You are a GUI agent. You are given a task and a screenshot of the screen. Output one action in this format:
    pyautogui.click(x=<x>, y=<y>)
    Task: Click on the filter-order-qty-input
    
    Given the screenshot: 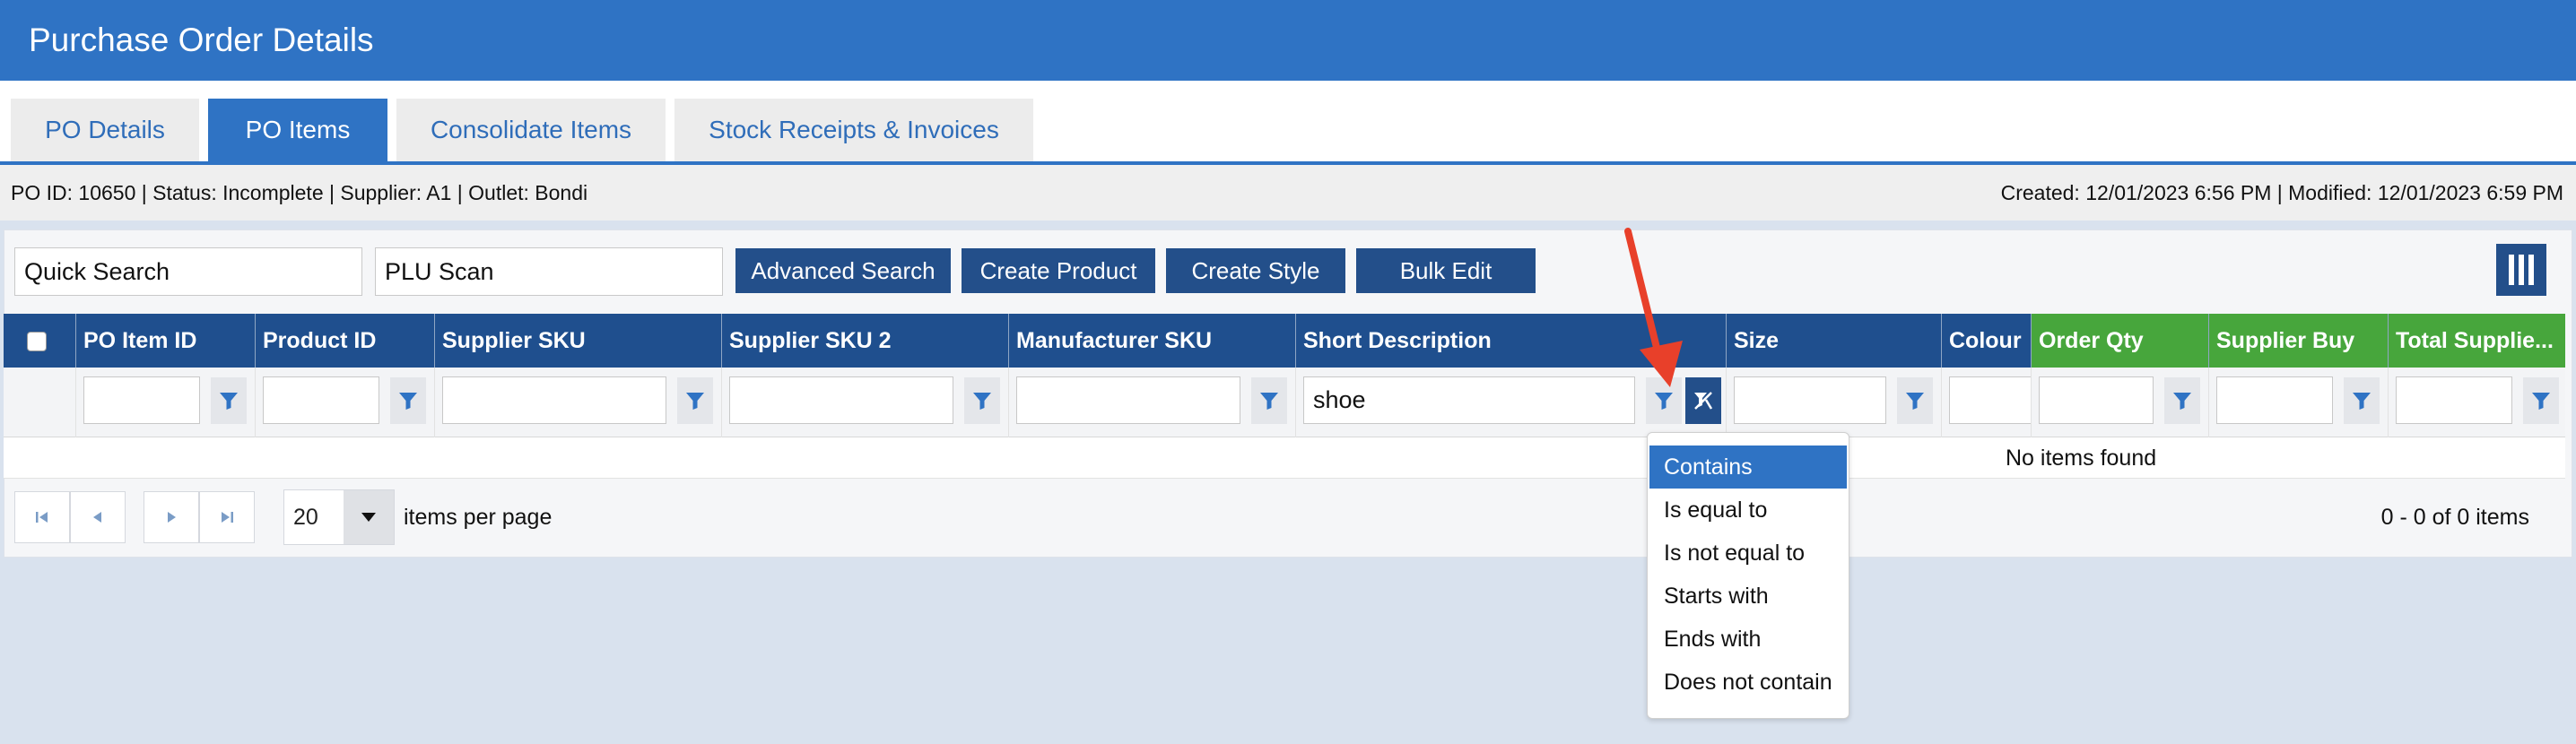 What is the action you would take?
    pyautogui.click(x=2096, y=400)
    